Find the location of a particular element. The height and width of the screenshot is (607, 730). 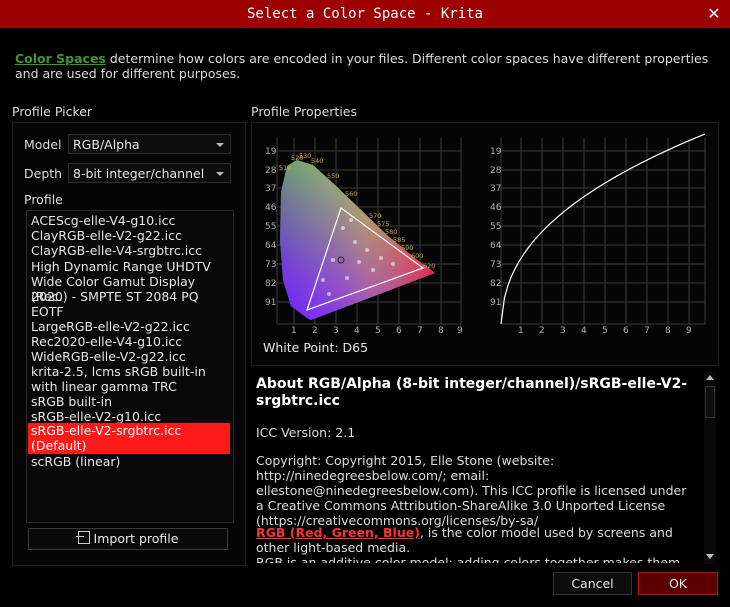

list-item: with linear gamma TRC is located at coordinates (129, 386).